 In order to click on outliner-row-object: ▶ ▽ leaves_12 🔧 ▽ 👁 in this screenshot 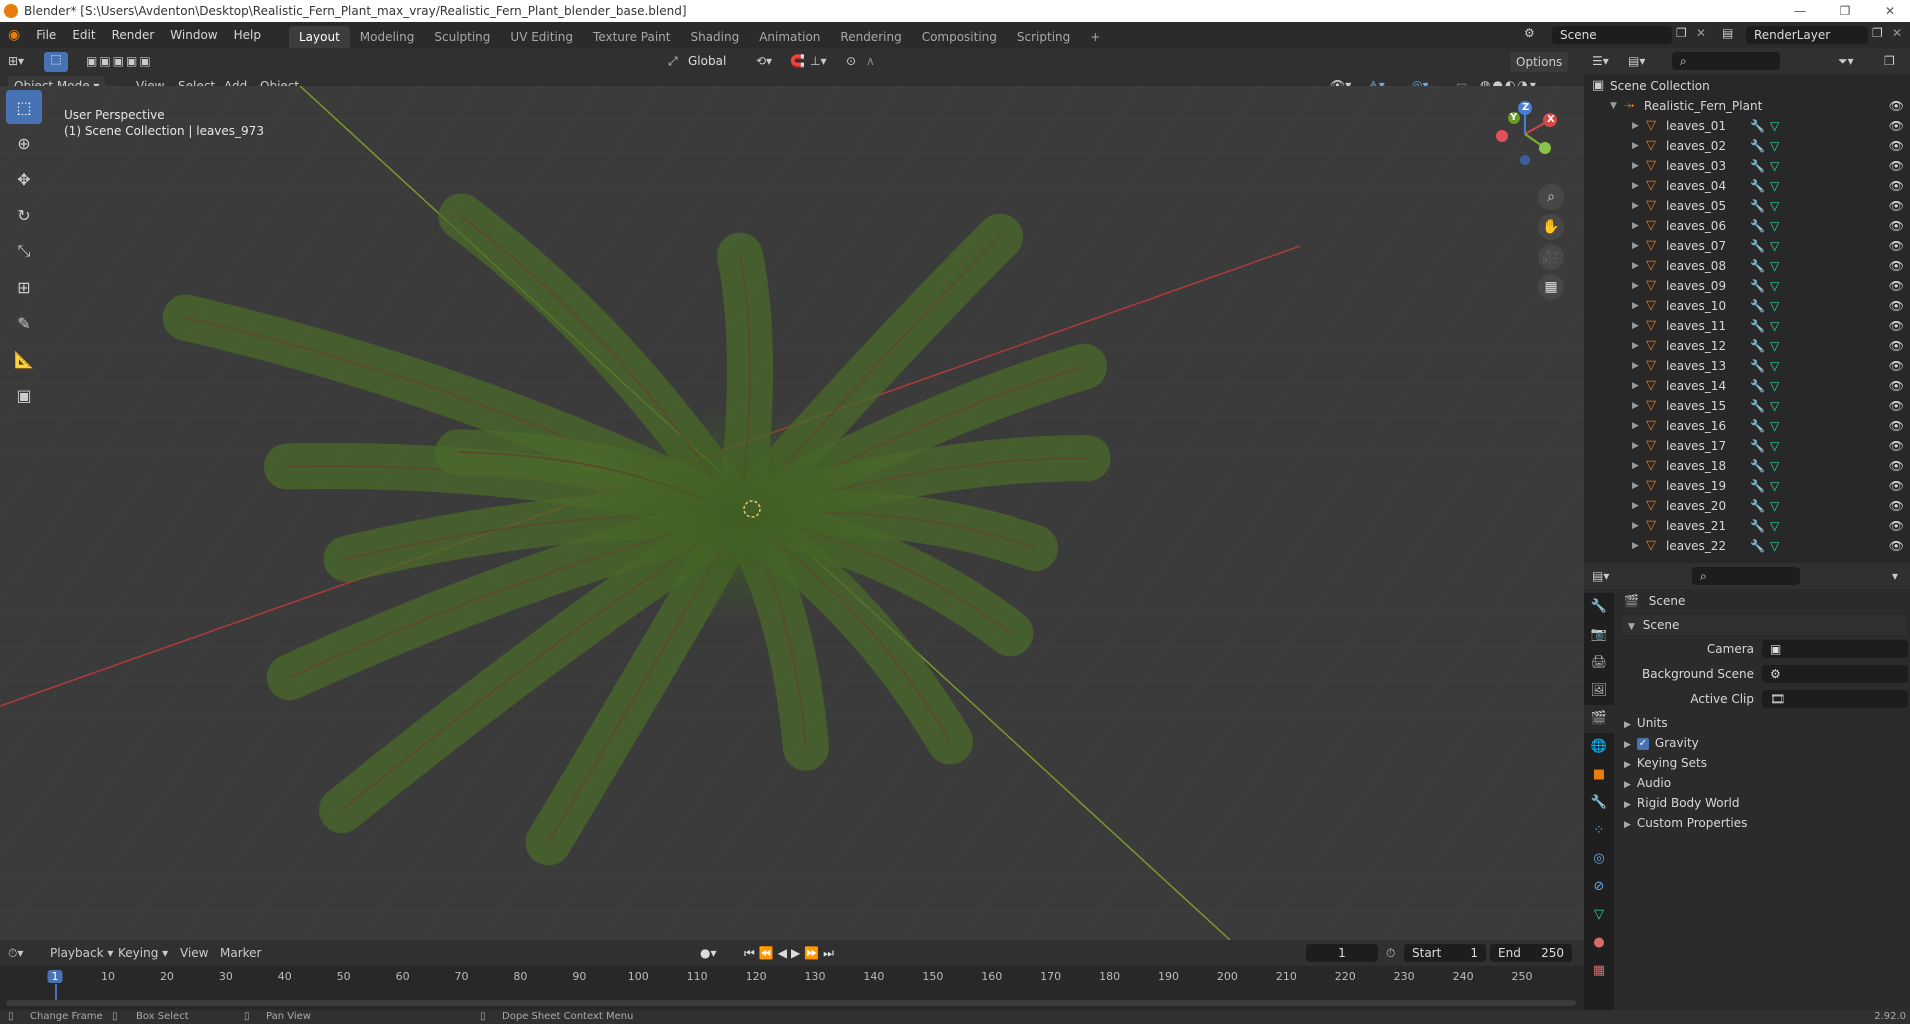, I will do `click(1747, 346)`.